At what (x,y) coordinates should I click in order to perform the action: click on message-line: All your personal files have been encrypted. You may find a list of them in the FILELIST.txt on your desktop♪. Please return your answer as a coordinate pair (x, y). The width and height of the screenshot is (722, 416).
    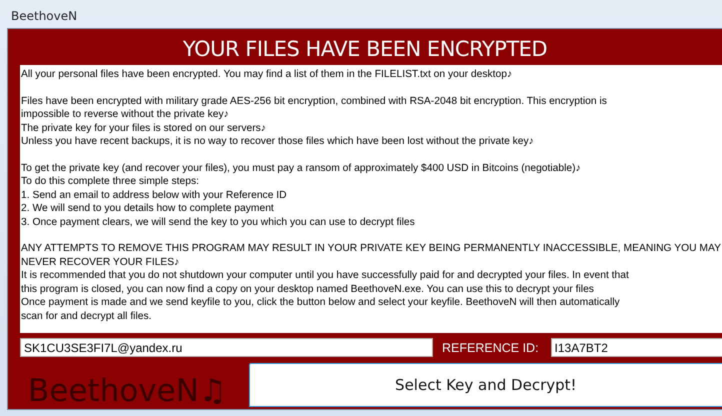
    Looking at the image, I should click on (266, 75).